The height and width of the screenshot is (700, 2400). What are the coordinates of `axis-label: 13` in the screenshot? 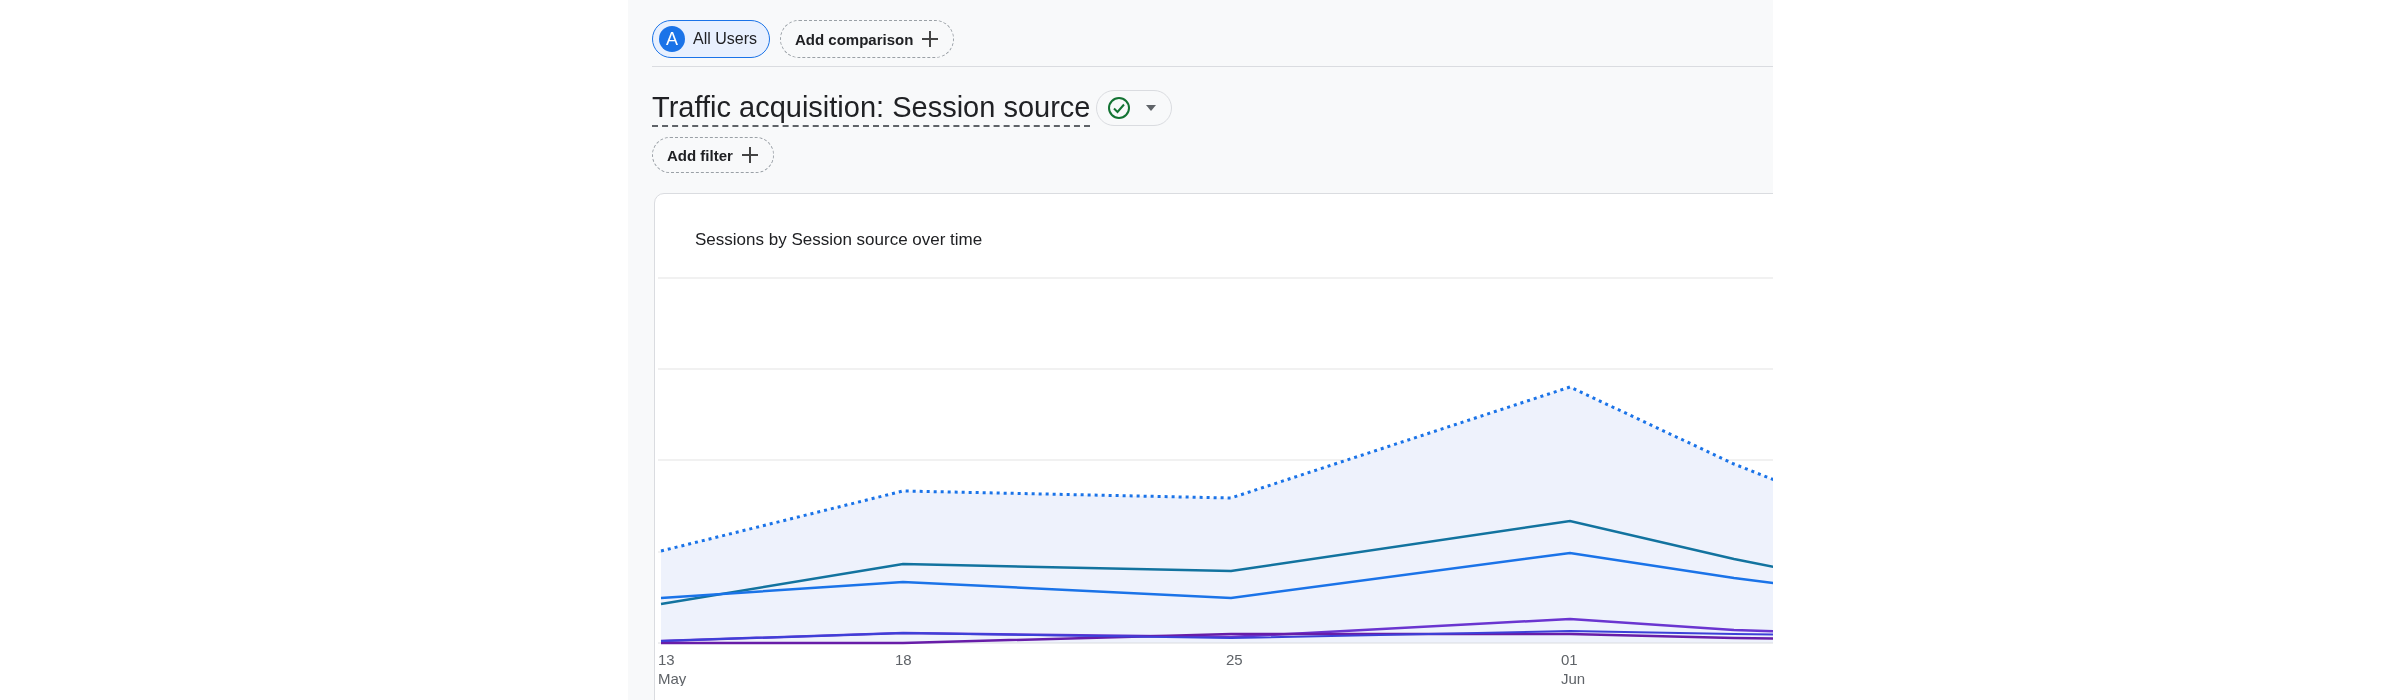 It's located at (666, 659).